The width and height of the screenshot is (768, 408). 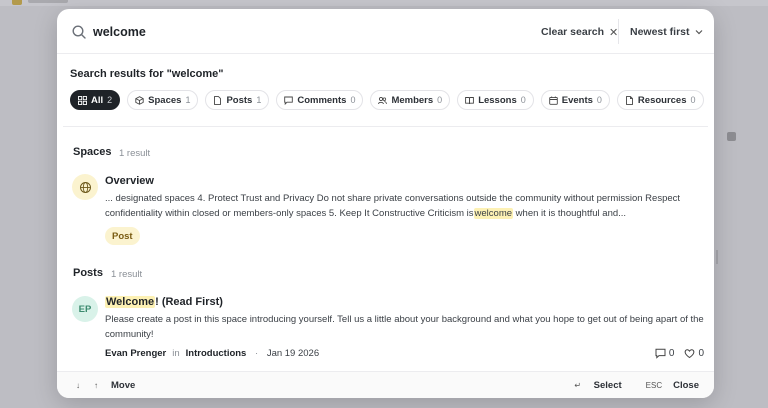 I want to click on background-header, so click(x=384, y=3).